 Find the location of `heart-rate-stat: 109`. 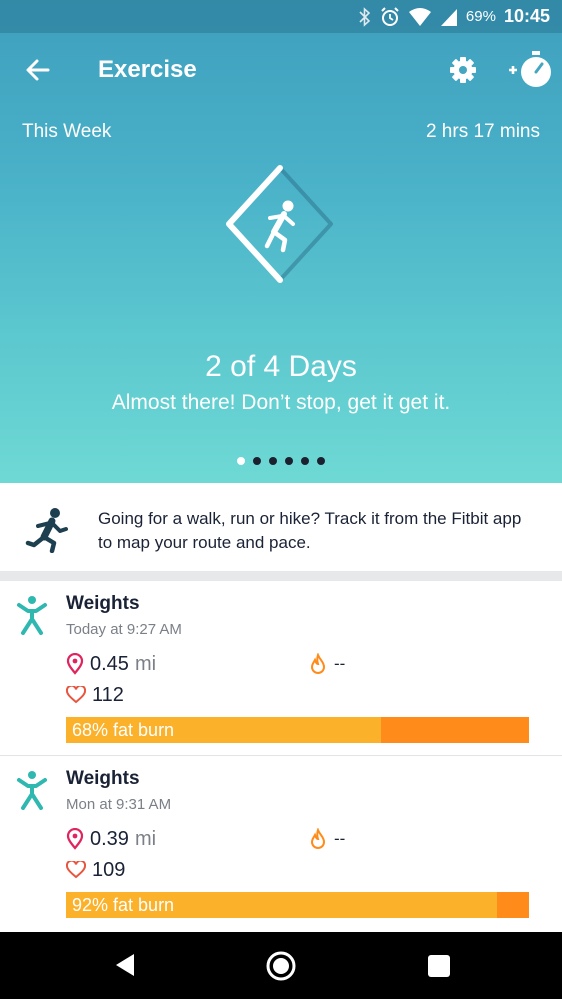

heart-rate-stat: 109 is located at coordinates (95, 870).